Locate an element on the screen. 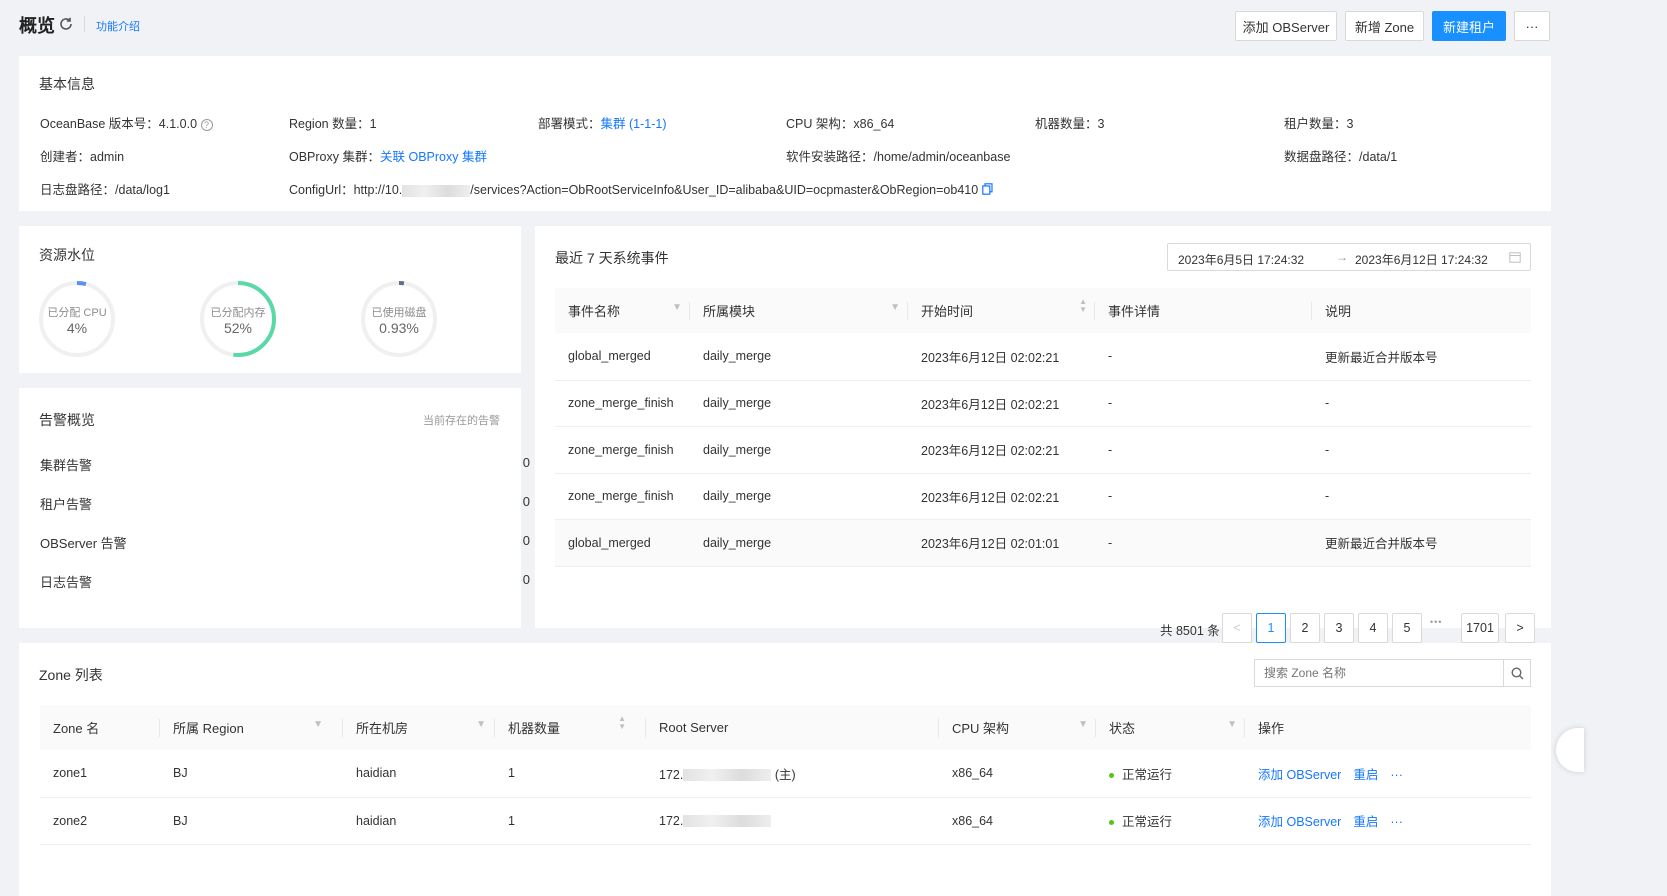  alert-row-log: 日志告警 0 is located at coordinates (285, 581).